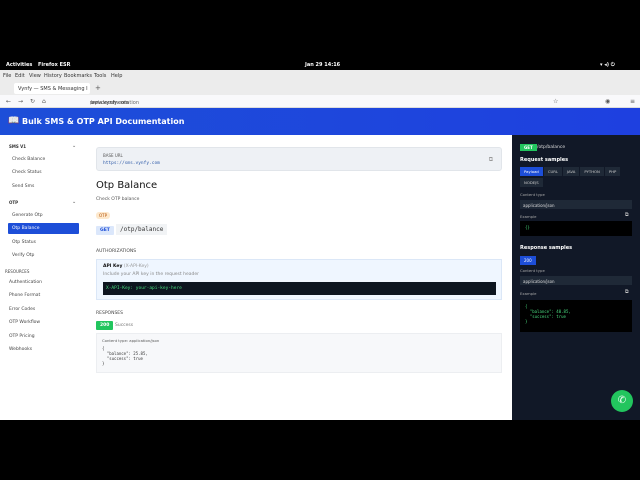 This screenshot has height=480, width=640. I want to click on tab-title: Vynfy — SMS & Messaging I, so click(53, 89).